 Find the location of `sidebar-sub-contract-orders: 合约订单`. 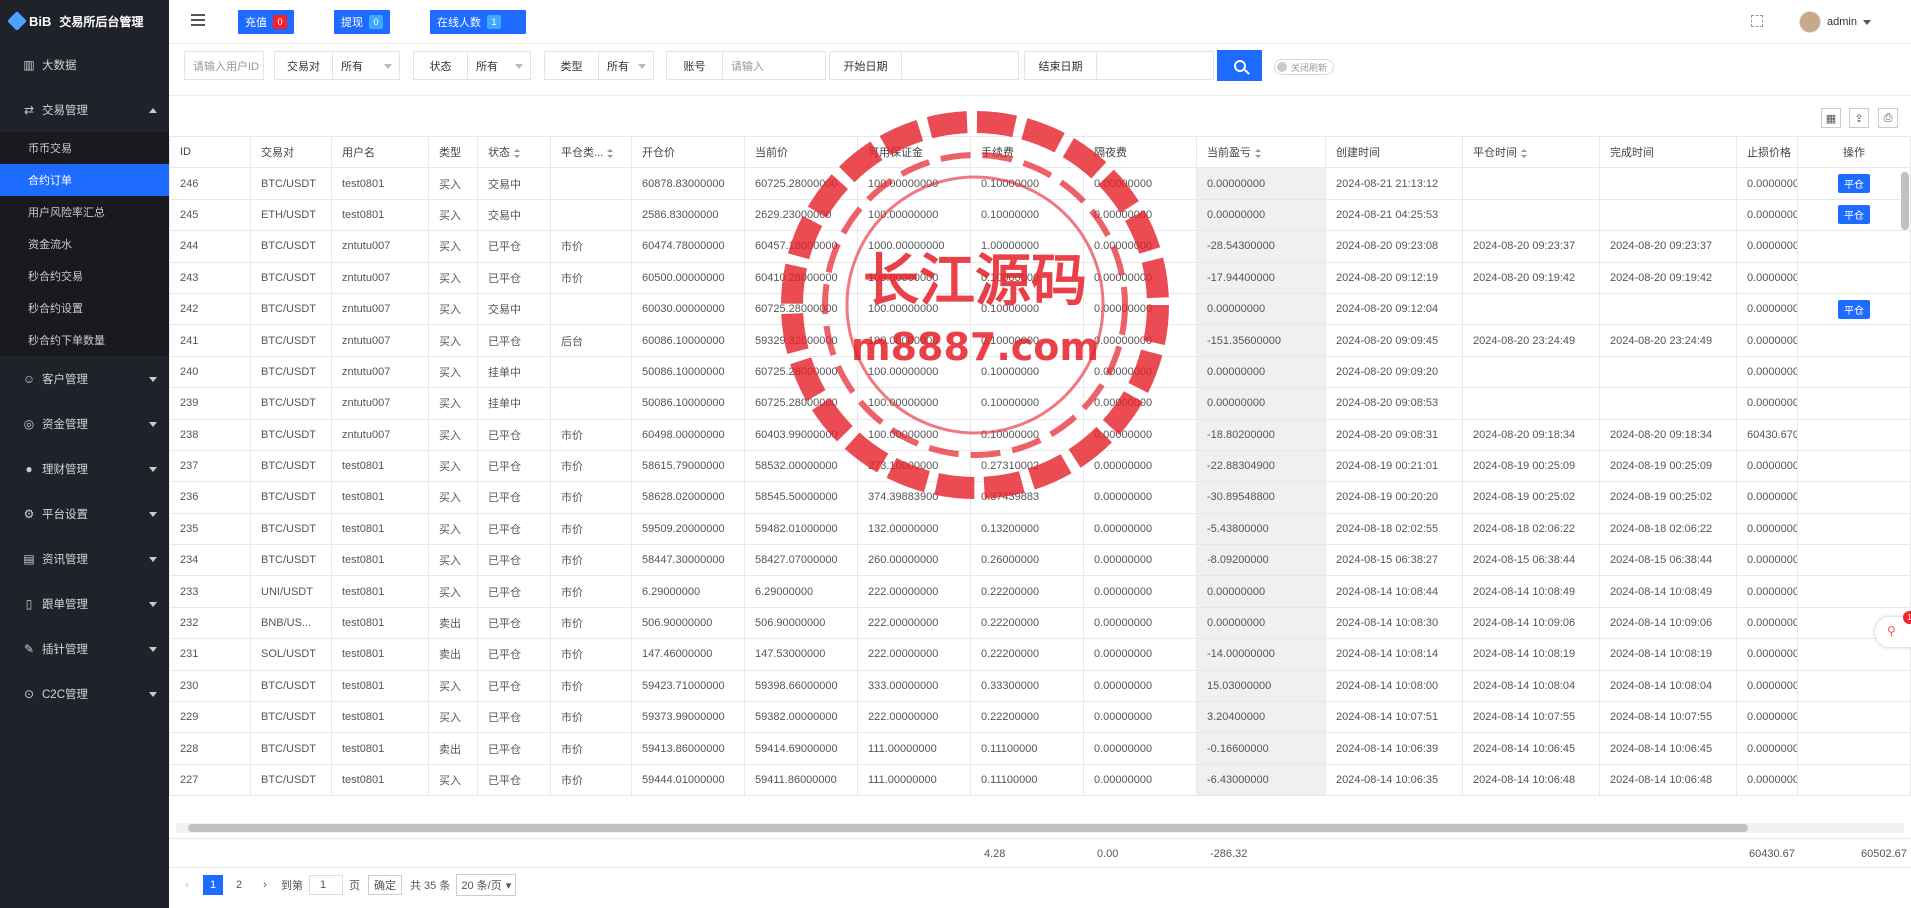

sidebar-sub-contract-orders: 合约订单 is located at coordinates (84, 180).